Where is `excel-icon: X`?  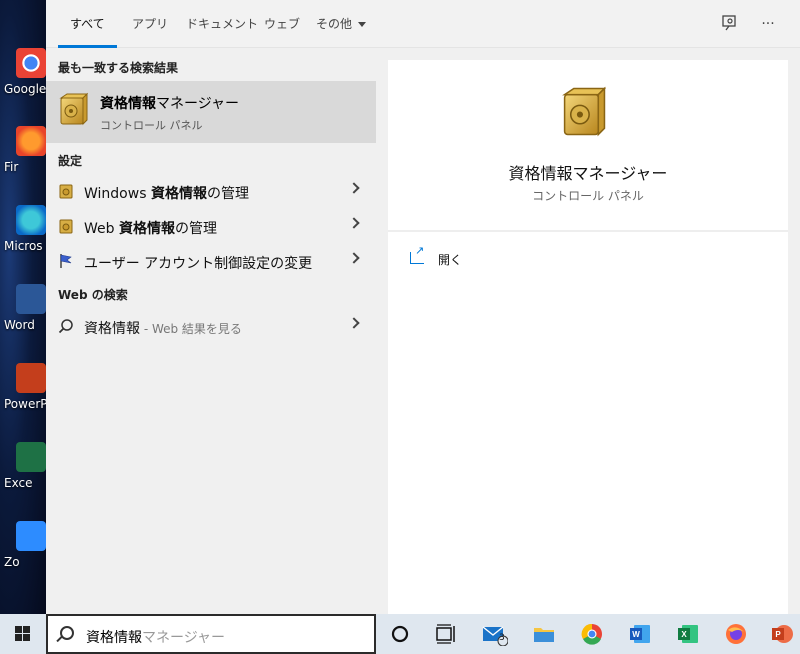
excel-icon: X is located at coordinates (688, 634).